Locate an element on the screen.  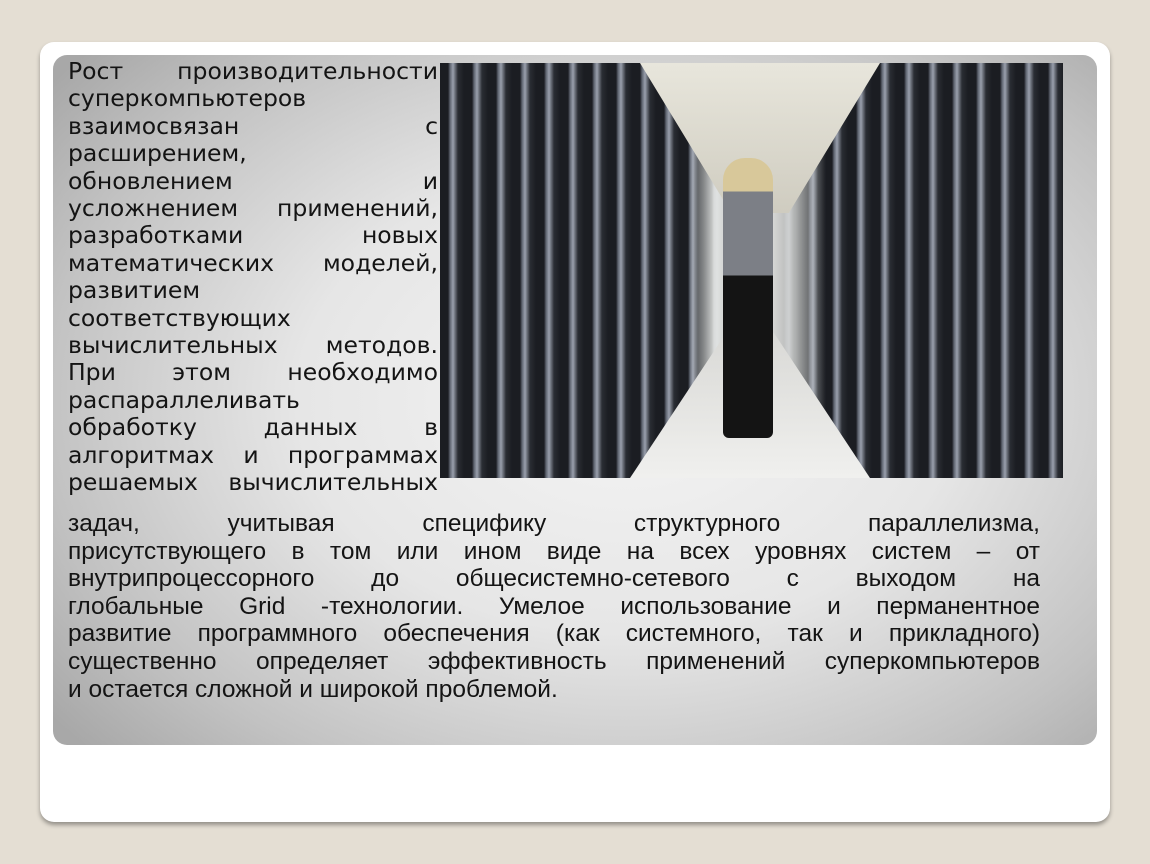
text-line: обновлением и is located at coordinates (253, 180).